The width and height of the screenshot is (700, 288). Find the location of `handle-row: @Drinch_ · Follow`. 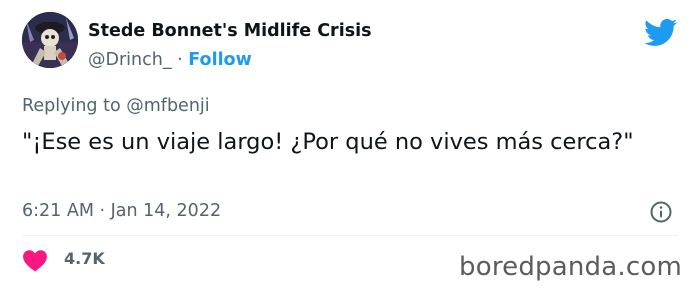

handle-row: @Drinch_ · Follow is located at coordinates (170, 60).